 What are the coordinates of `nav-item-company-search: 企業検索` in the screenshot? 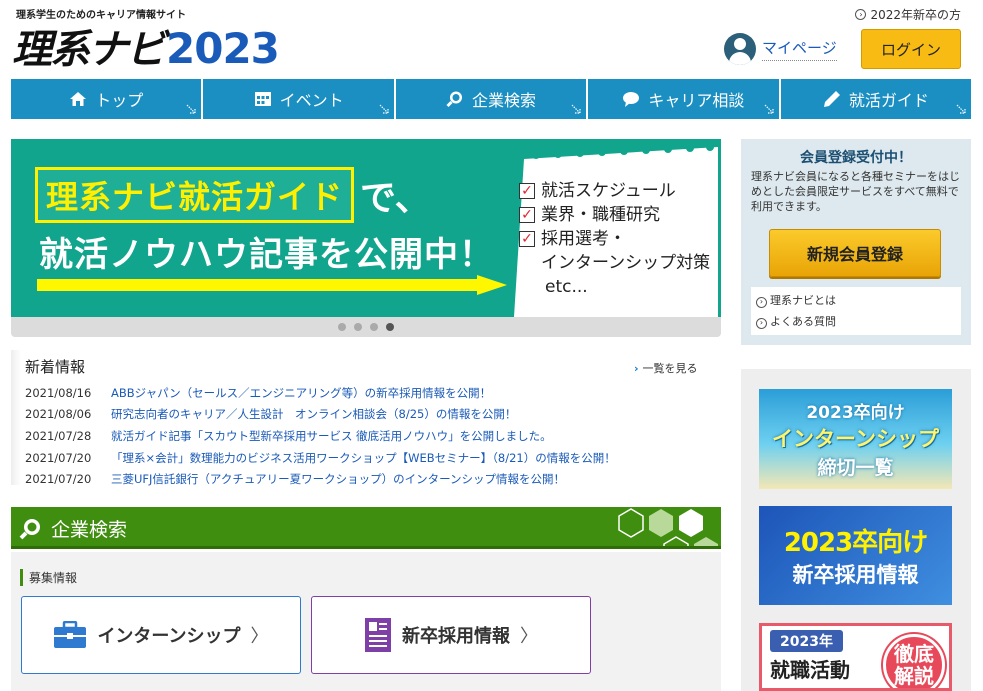 It's located at (491, 99).